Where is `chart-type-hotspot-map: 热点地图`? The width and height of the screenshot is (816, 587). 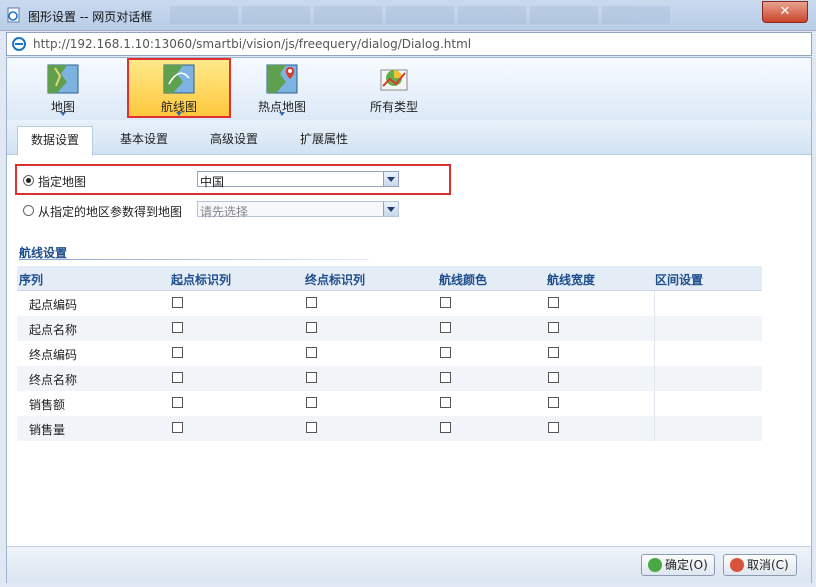 chart-type-hotspot-map: 热点地图 is located at coordinates (282, 88).